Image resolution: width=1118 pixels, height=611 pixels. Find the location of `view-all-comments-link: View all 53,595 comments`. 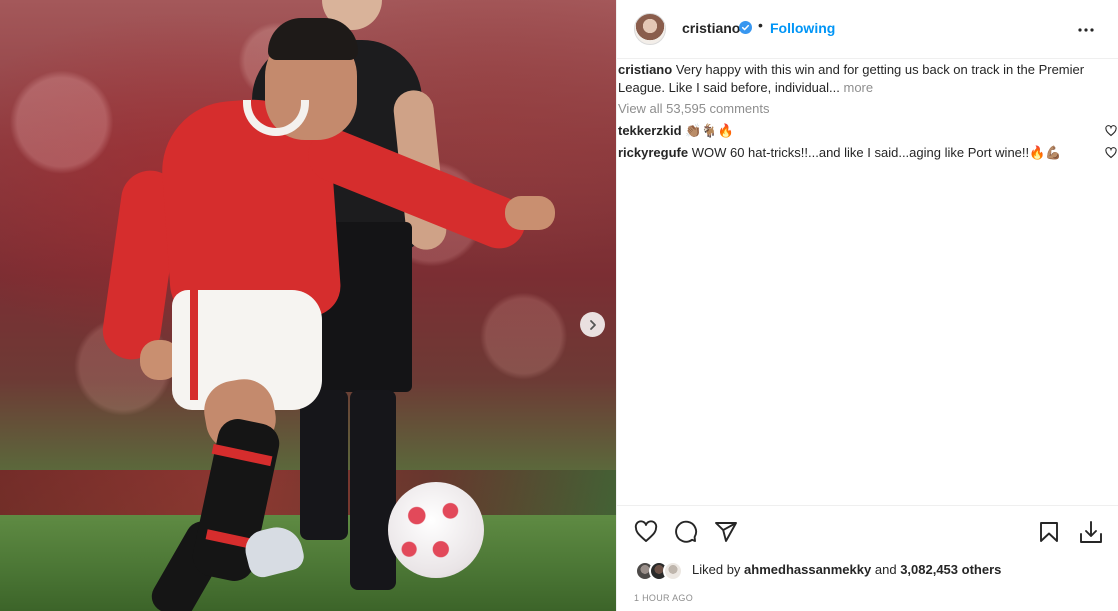

view-all-comments-link: View all 53,595 comments is located at coordinates (694, 108).